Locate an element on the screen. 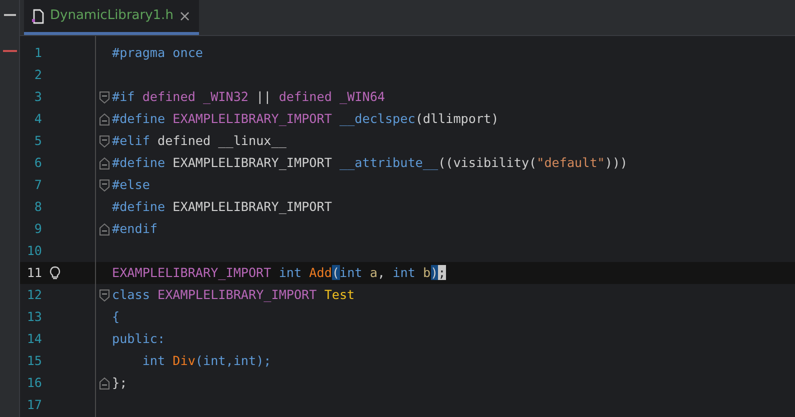 The width and height of the screenshot is (795, 417). line-number: 12 is located at coordinates (34, 295).